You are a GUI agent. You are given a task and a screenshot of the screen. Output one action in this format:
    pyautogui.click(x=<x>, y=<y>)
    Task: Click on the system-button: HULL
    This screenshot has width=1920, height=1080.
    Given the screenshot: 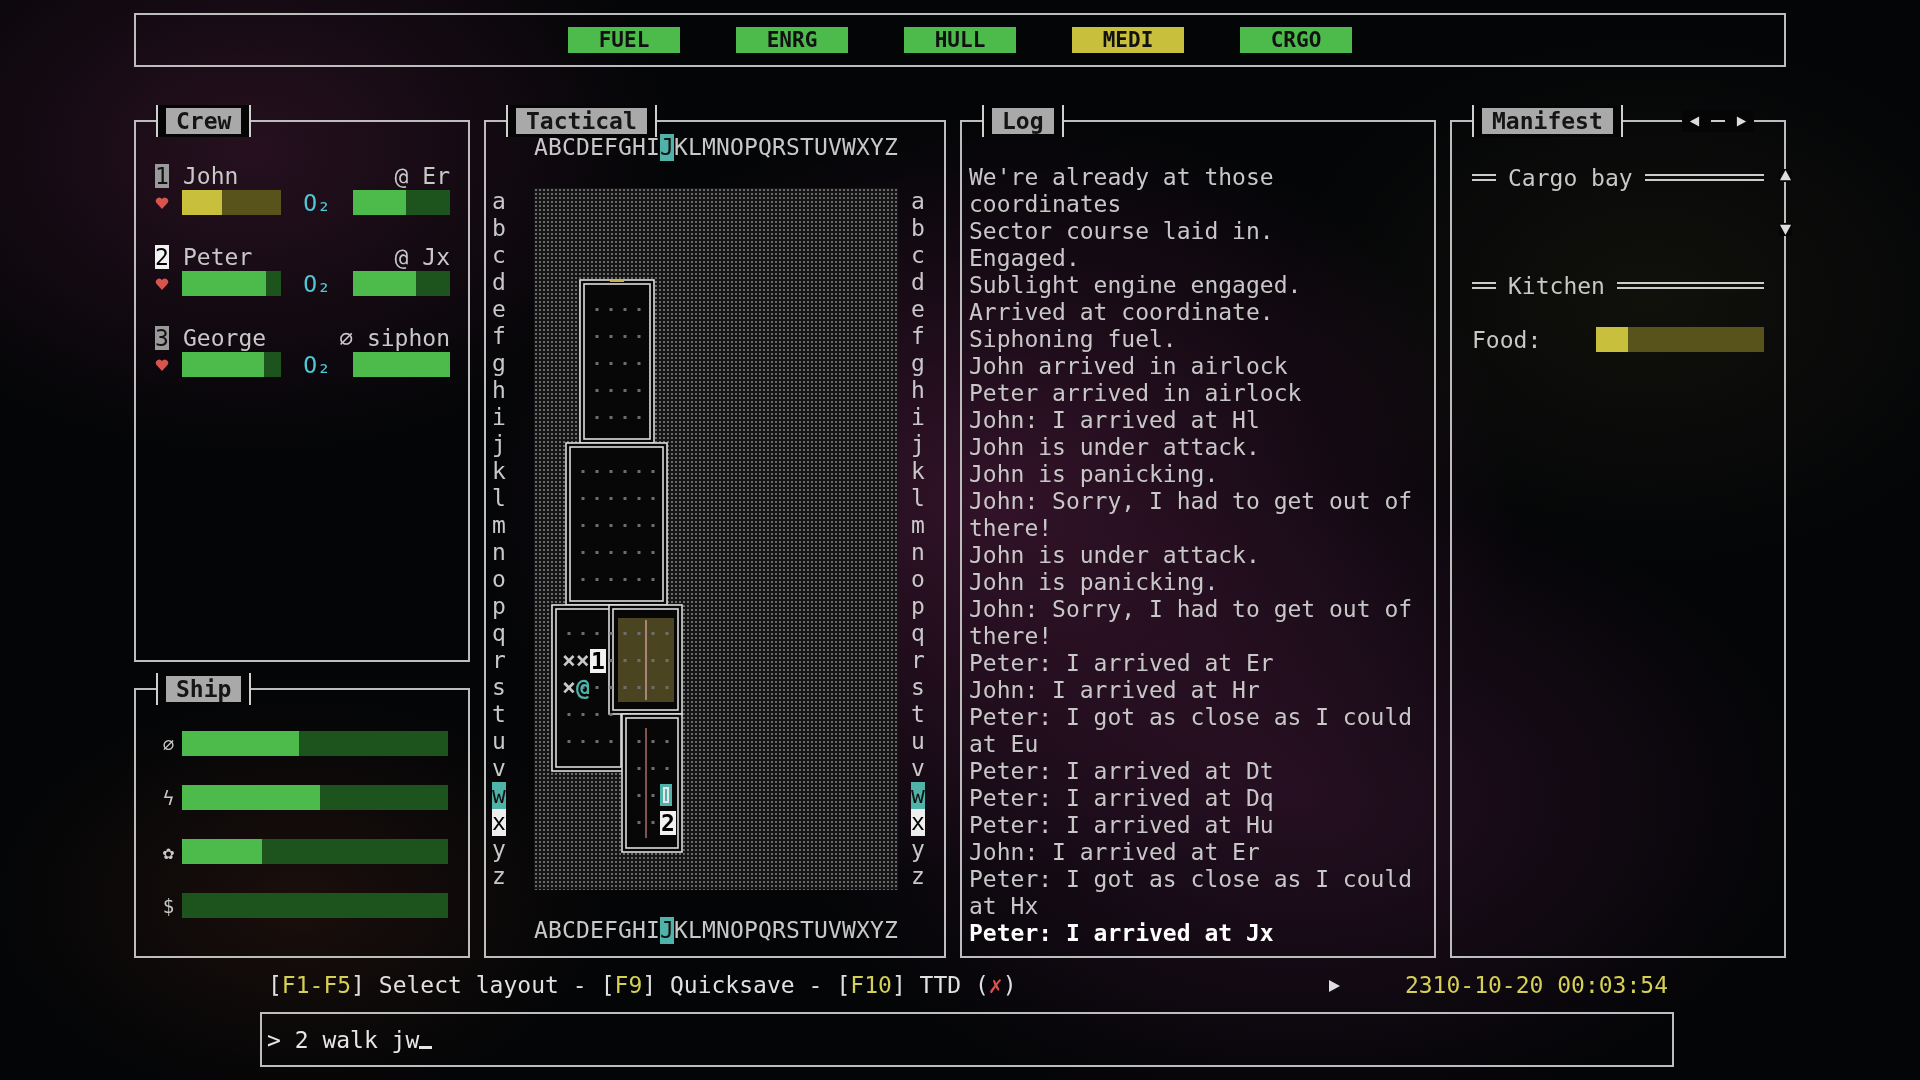 What is the action you would take?
    pyautogui.click(x=960, y=40)
    